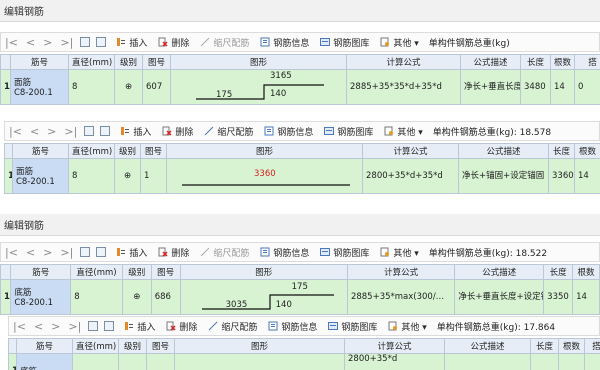 The height and width of the screenshot is (370, 600). I want to click on formula-cell: 2800+35*d+35*d, so click(410, 176).